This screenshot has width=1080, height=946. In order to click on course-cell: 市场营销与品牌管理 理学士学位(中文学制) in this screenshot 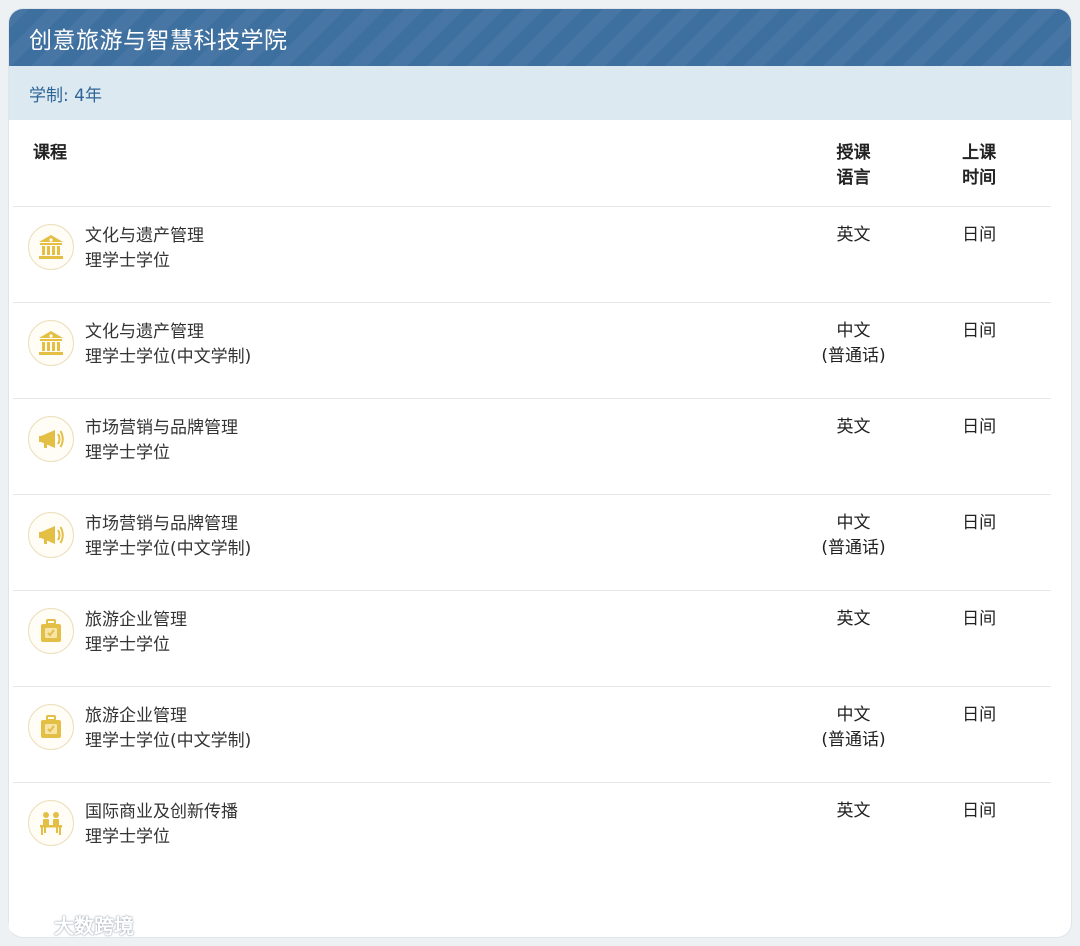, I will do `click(406, 542)`.